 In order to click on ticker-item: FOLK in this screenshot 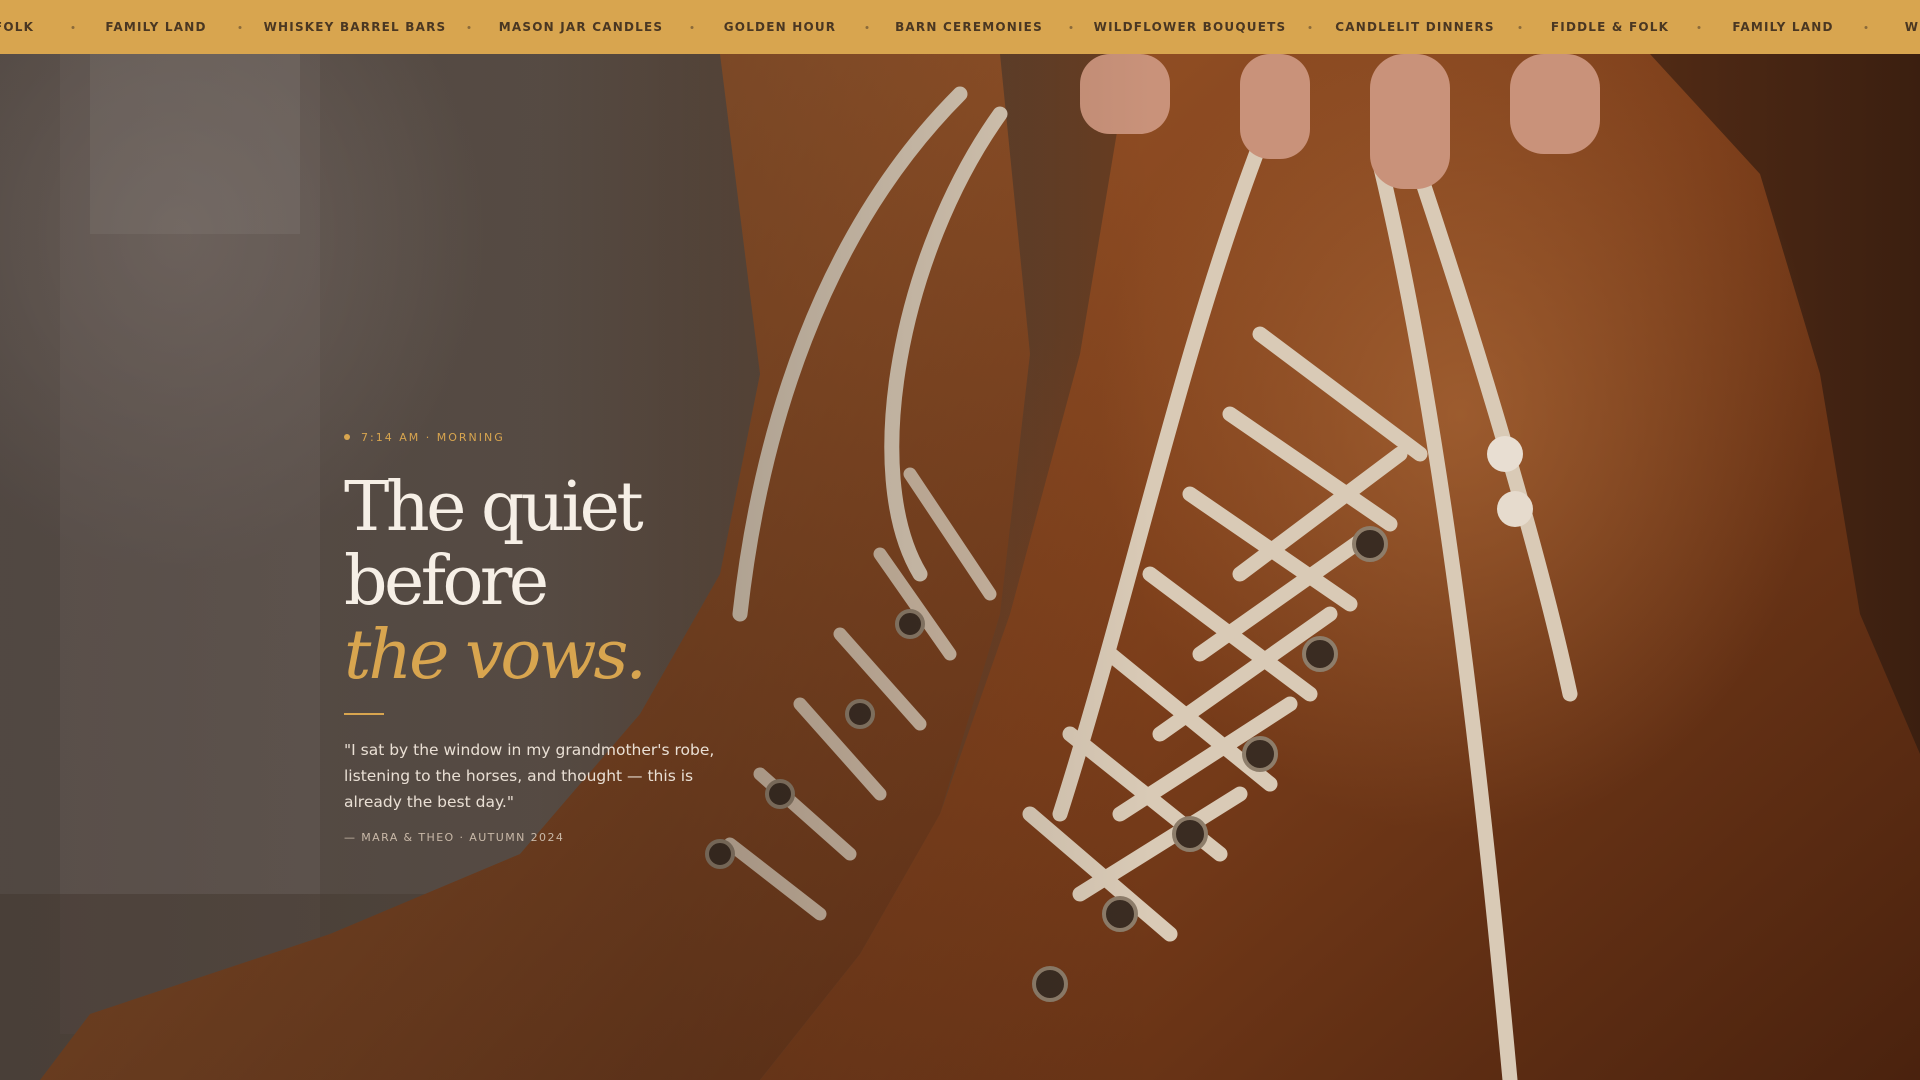, I will do `click(17, 27)`.